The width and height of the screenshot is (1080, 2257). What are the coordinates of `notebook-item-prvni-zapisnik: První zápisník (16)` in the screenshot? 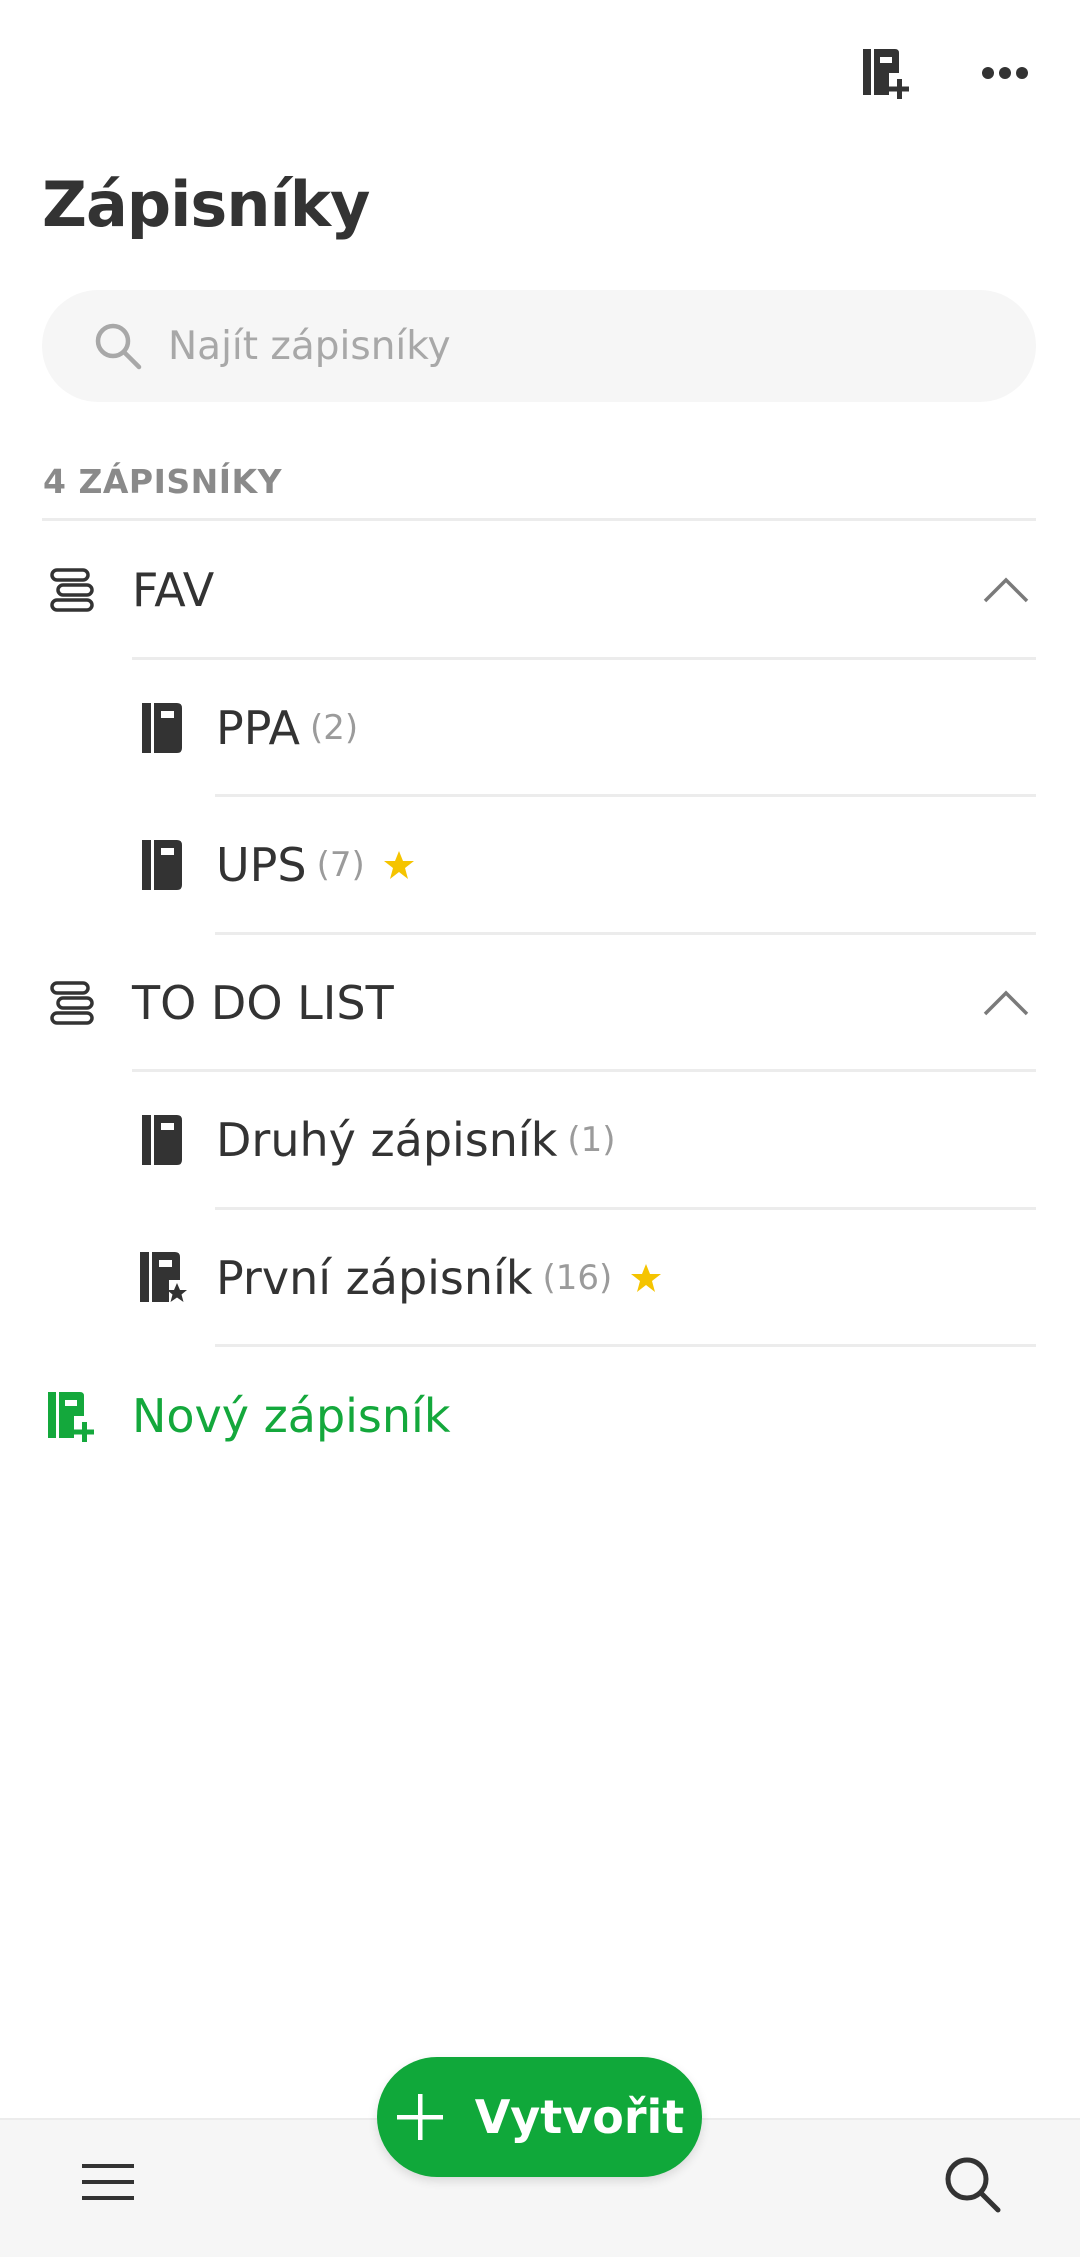 It's located at (584, 1278).